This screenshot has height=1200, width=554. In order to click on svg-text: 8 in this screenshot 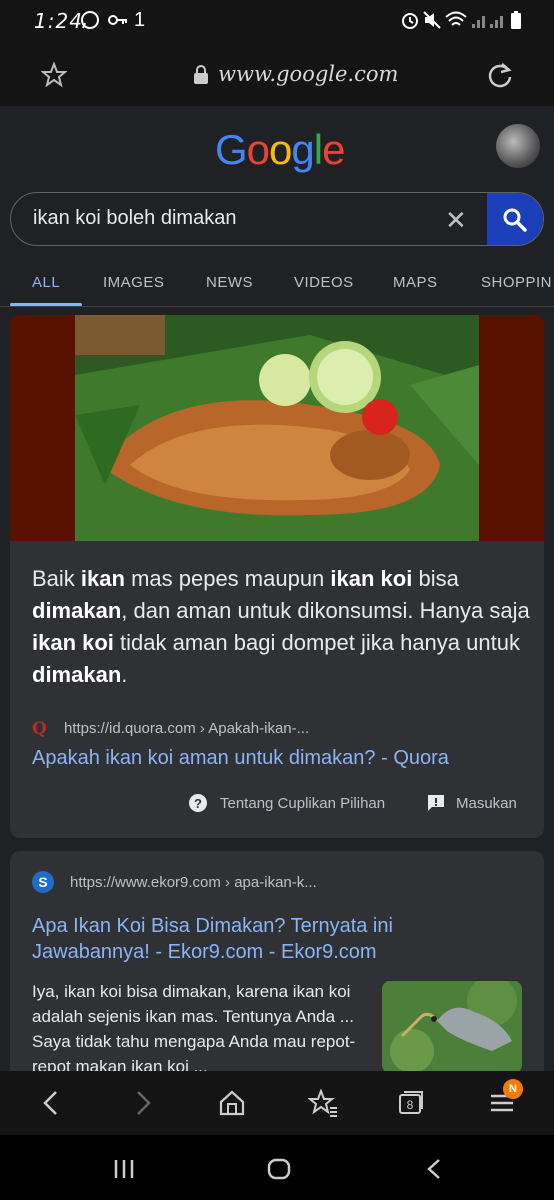, I will do `click(410, 1105)`.